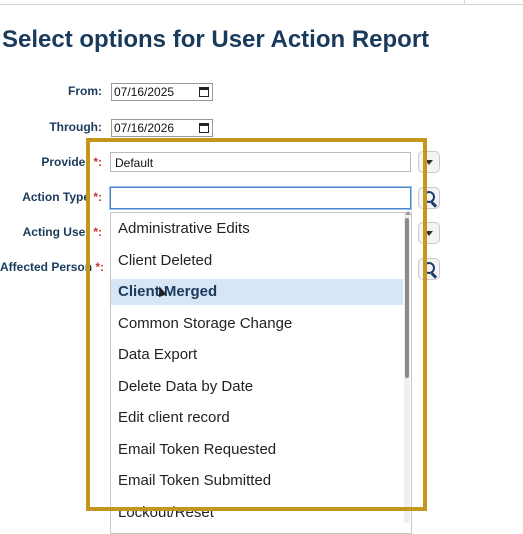 Image resolution: width=523 pixels, height=534 pixels. Describe the element at coordinates (408, 213) in the screenshot. I see `scroll-up-icon` at that location.